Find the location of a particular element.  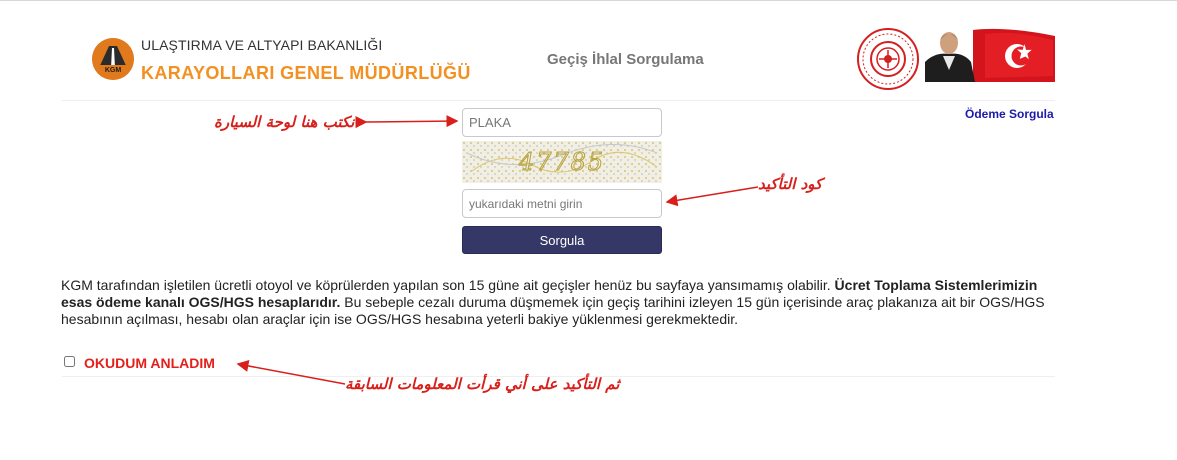

arrow-confirm is located at coordinates (291, 372).